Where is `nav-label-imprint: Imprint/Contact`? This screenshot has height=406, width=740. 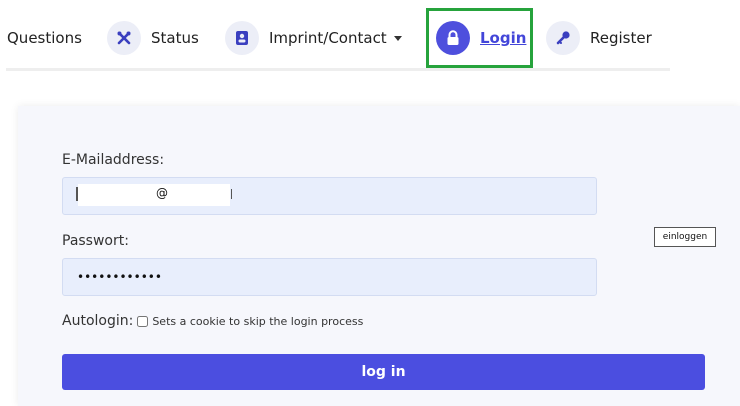 nav-label-imprint: Imprint/Contact is located at coordinates (328, 38).